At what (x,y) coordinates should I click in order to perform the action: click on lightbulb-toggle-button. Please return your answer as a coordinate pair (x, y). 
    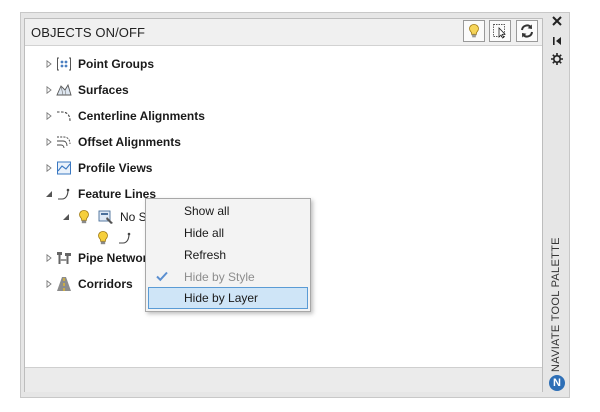
    Looking at the image, I should click on (474, 31).